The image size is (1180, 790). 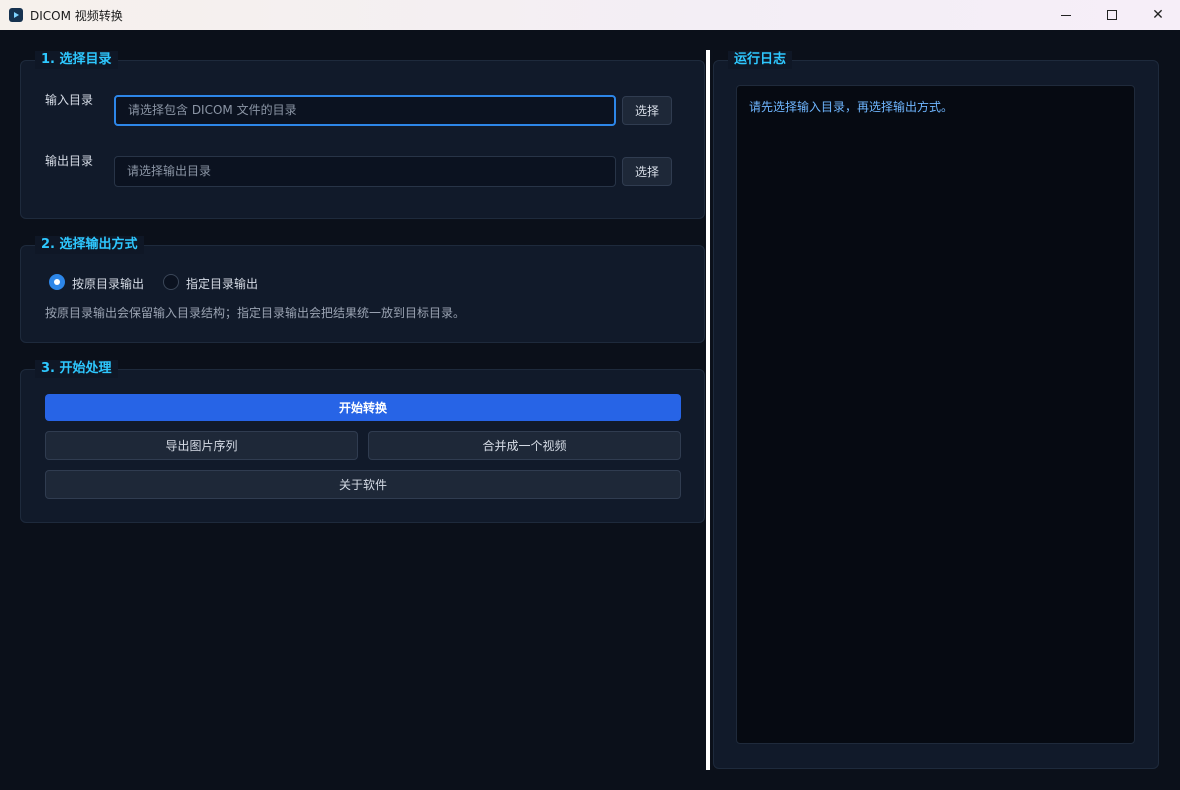 What do you see at coordinates (222, 283) in the screenshot?
I see `radio-target-dir-label: 指定目录输出` at bounding box center [222, 283].